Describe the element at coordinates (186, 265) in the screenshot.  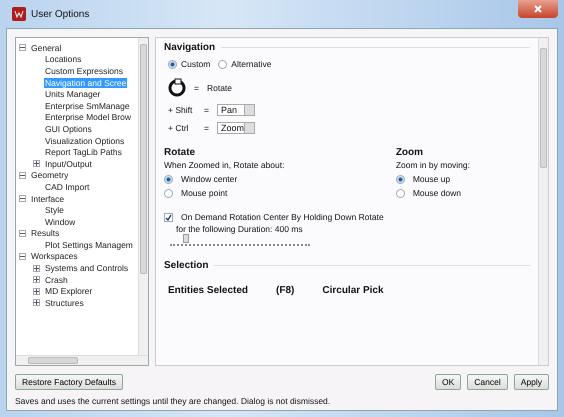
I see `section-title: Selection` at that location.